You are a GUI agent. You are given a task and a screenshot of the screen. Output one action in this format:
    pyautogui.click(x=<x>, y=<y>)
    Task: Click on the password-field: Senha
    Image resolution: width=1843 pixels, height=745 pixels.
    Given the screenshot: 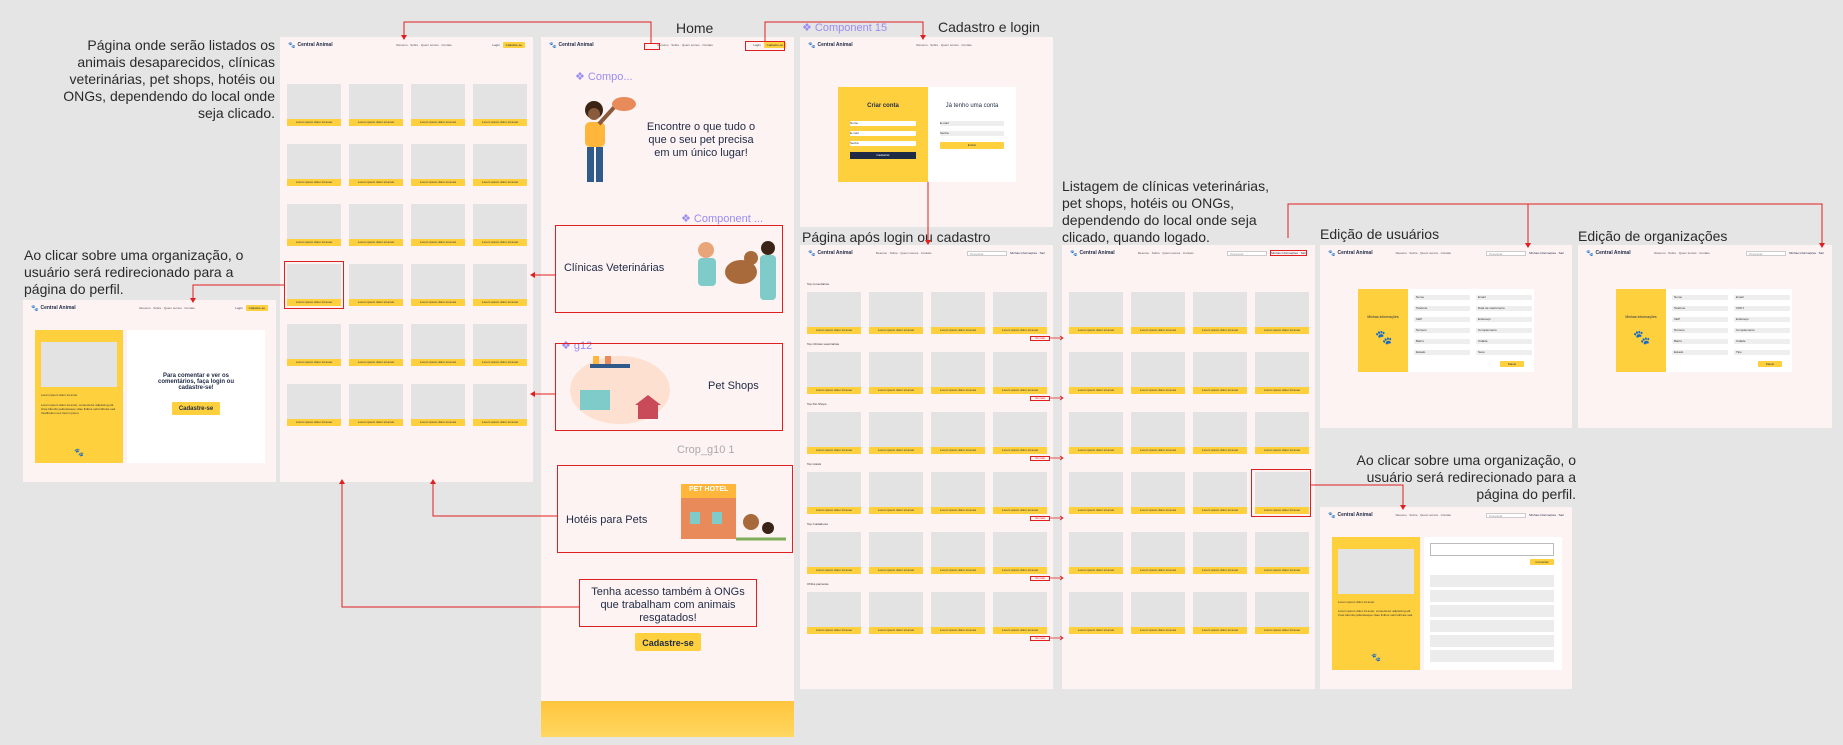 What is the action you would take?
    pyautogui.click(x=883, y=143)
    